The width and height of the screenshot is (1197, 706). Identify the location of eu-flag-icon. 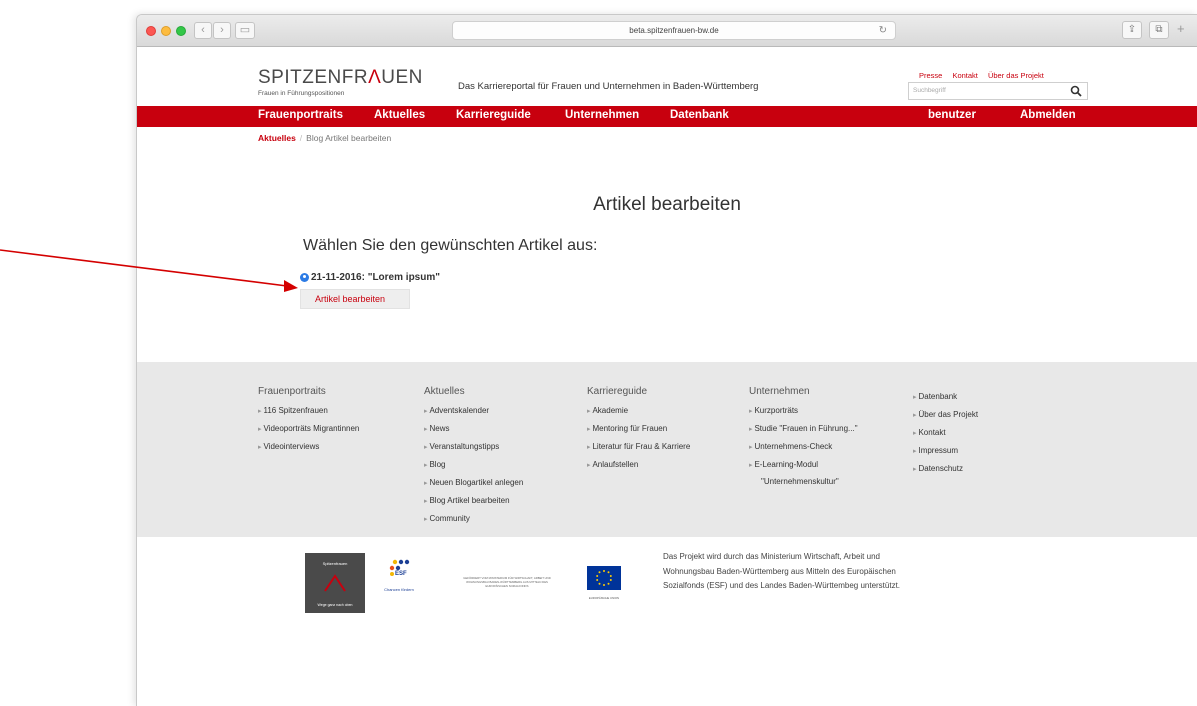
(604, 578).